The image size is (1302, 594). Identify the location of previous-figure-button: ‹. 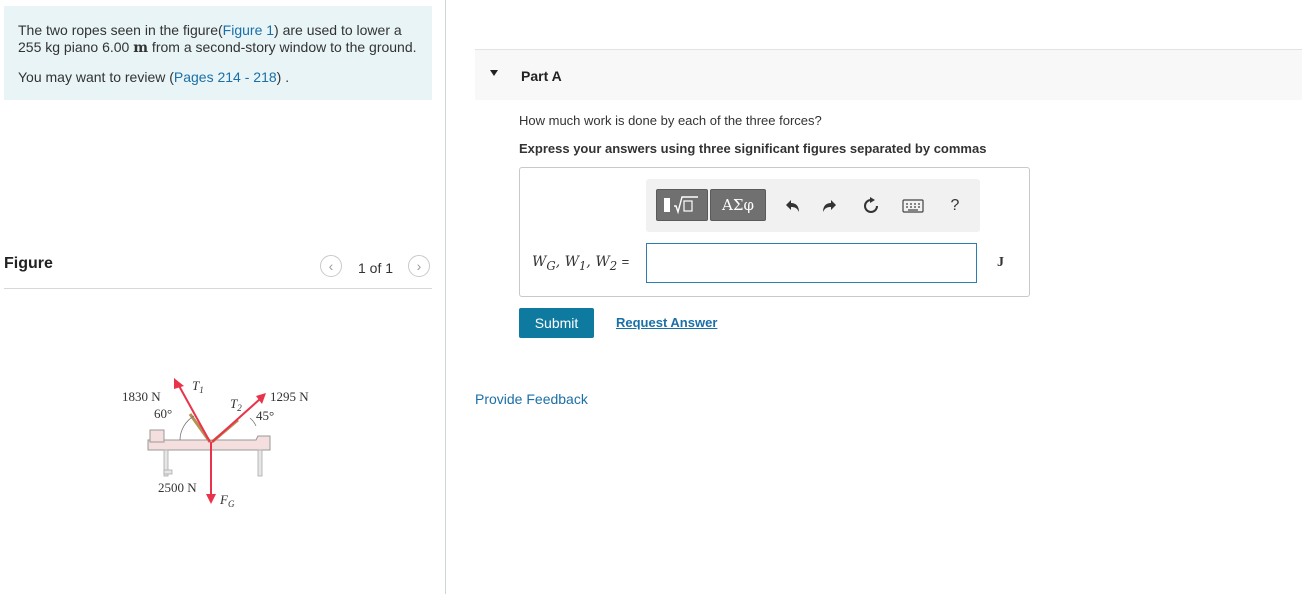
(331, 266).